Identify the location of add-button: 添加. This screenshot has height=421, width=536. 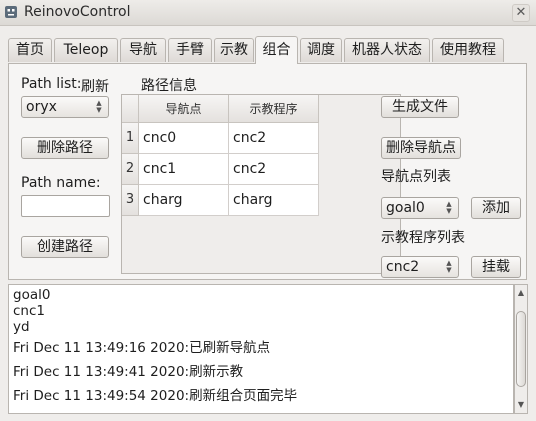
(496, 208).